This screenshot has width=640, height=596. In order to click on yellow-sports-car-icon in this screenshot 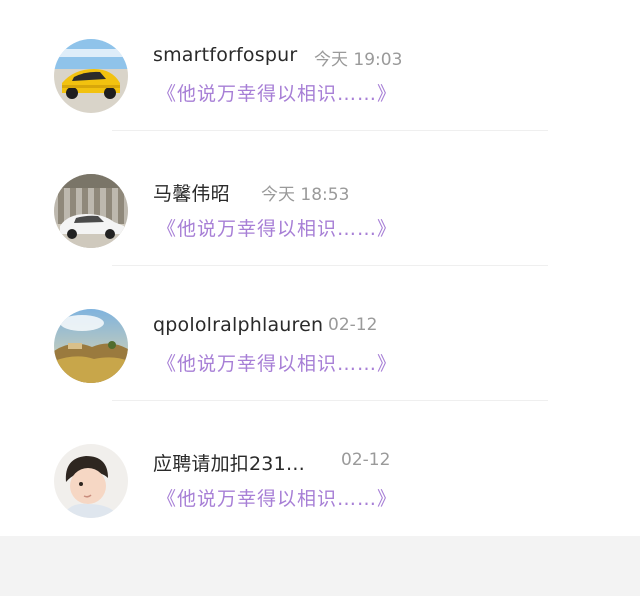, I will do `click(91, 76)`.